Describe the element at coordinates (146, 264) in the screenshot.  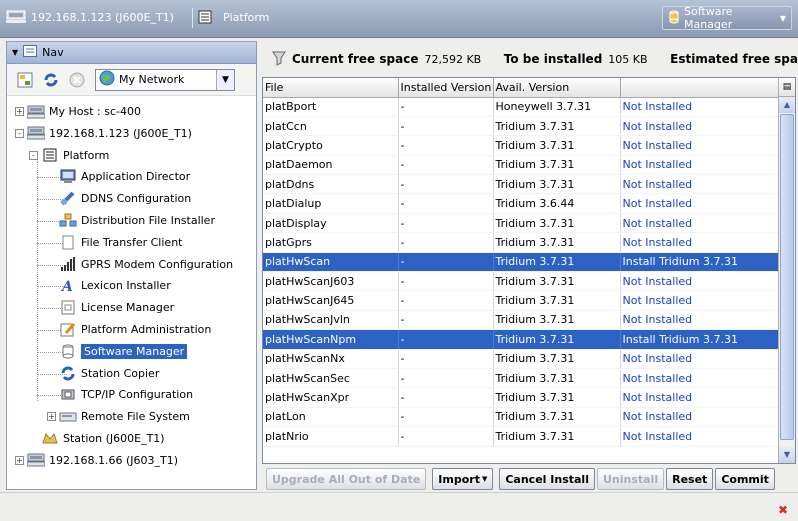
I see `tree-item: GPRS Modem Configuration` at that location.